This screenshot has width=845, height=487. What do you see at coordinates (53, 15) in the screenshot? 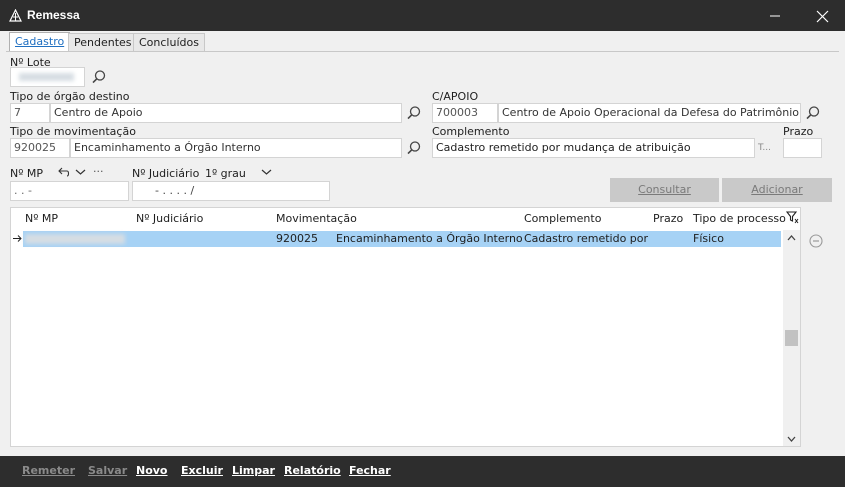
I see `window-title: Remessa` at bounding box center [53, 15].